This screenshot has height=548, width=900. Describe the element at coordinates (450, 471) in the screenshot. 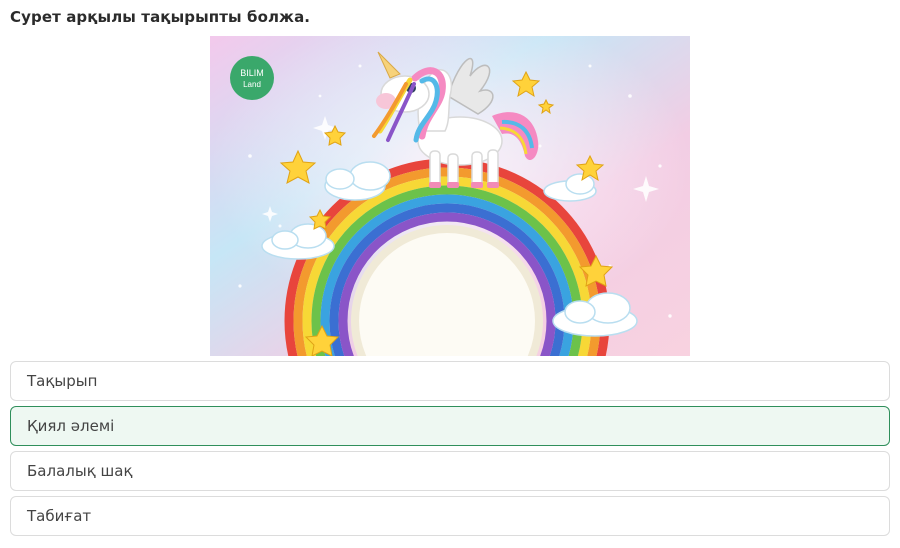

I see `answer-option-3: Балалық шақ` at that location.